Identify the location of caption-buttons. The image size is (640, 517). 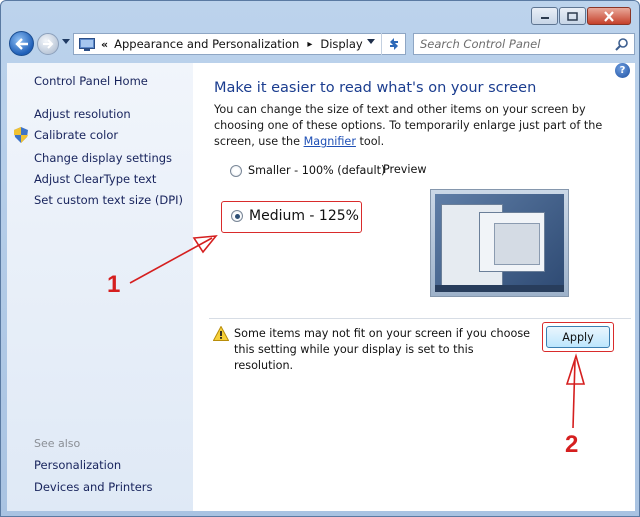
(581, 16).